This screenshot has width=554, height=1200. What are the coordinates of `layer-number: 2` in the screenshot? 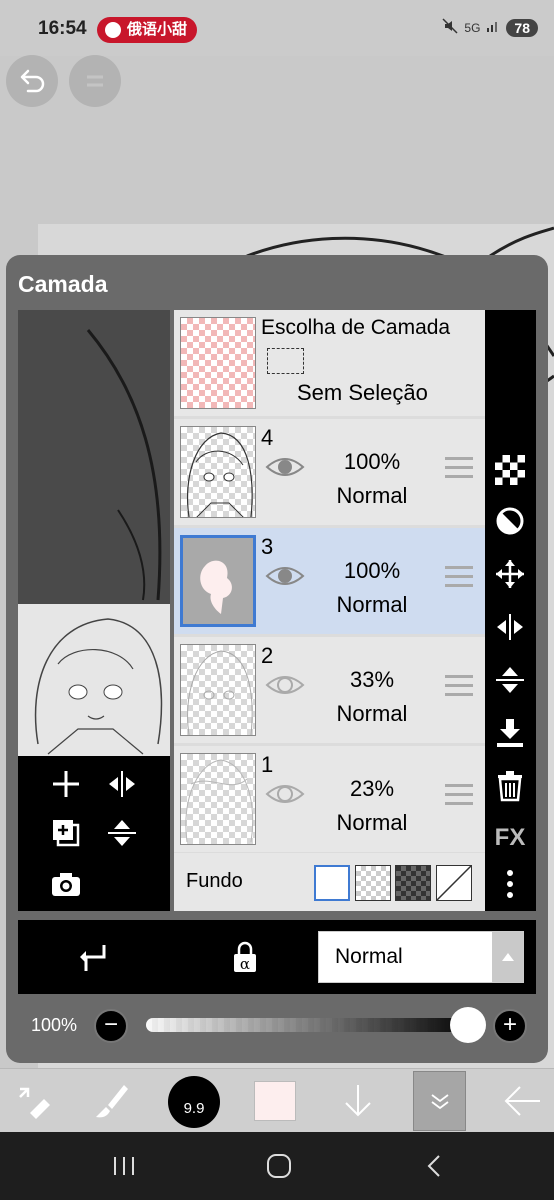 It's located at (267, 655).